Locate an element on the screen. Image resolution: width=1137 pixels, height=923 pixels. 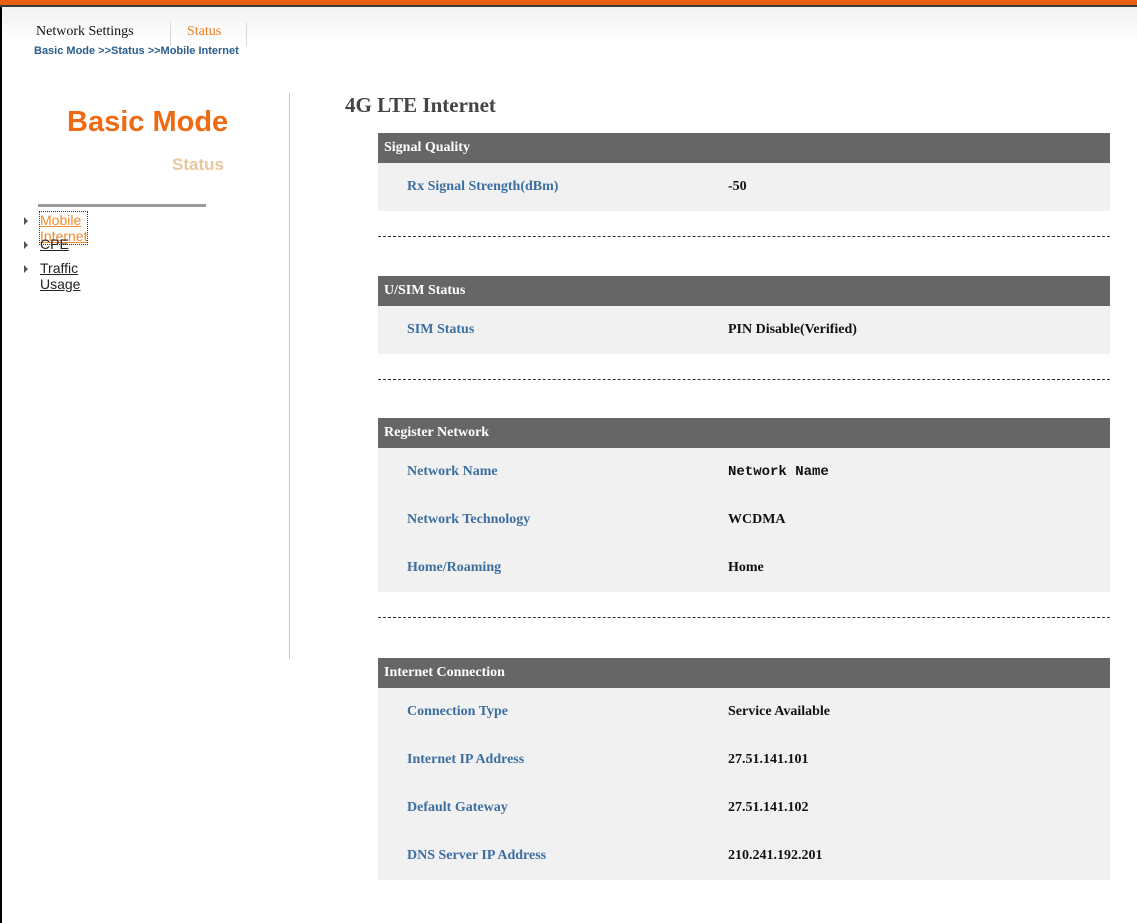
info-row: Internet IP Address 27.51.141.101 is located at coordinates (744, 760).